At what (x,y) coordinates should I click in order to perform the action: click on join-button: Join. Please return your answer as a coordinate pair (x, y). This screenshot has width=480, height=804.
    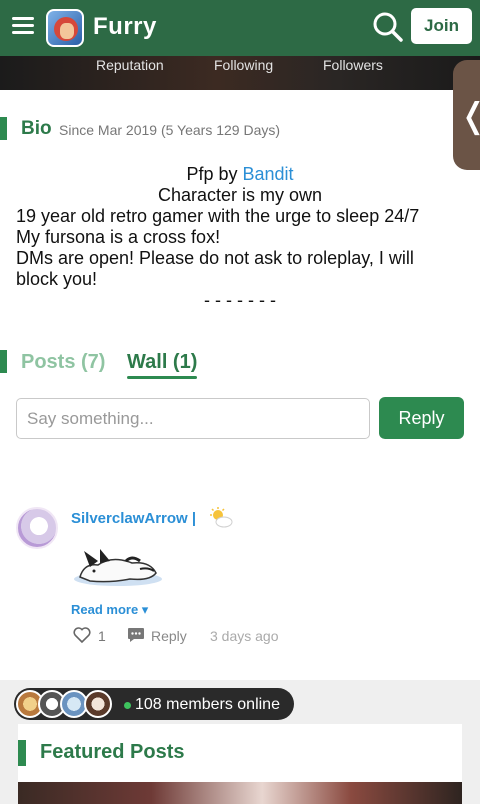
    Looking at the image, I should click on (441, 26).